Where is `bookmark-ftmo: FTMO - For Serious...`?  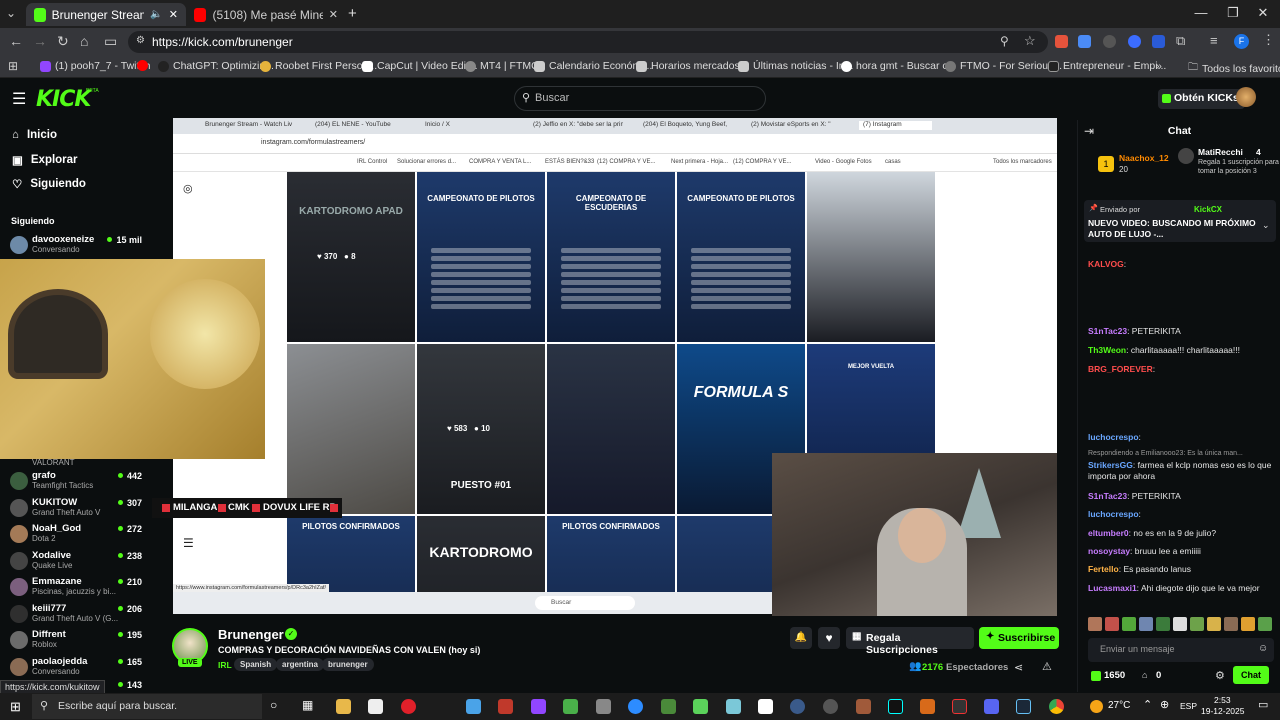 bookmark-ftmo: FTMO - For Serious... is located at coordinates (1003, 66).